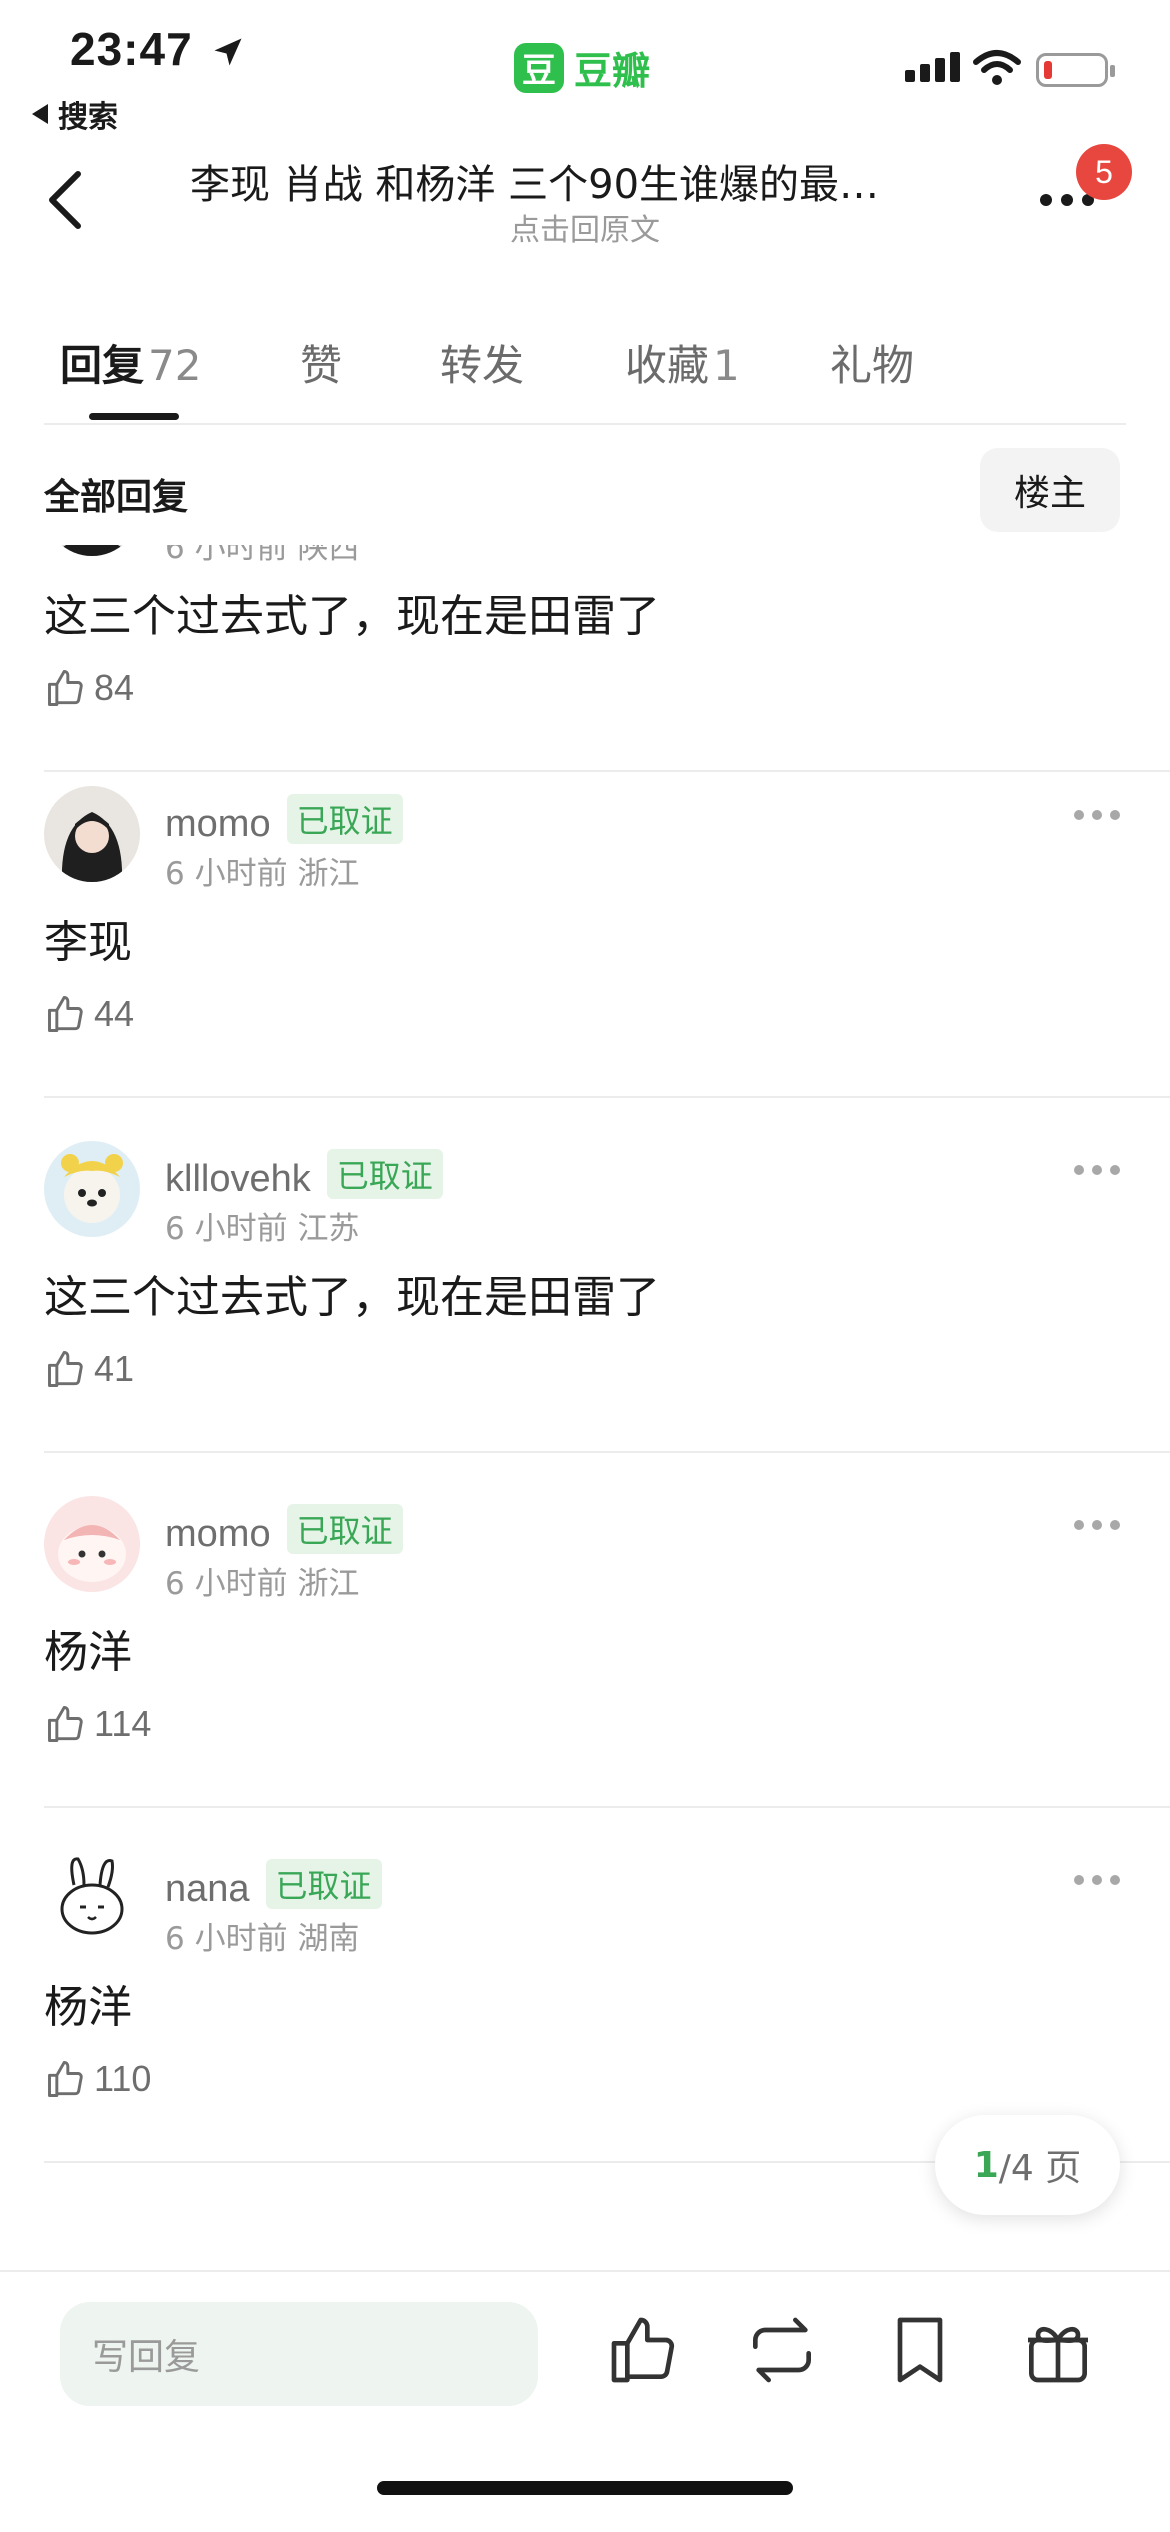 The height and width of the screenshot is (2532, 1170). Describe the element at coordinates (123, 1723) in the screenshot. I see `like-count: 114` at that location.